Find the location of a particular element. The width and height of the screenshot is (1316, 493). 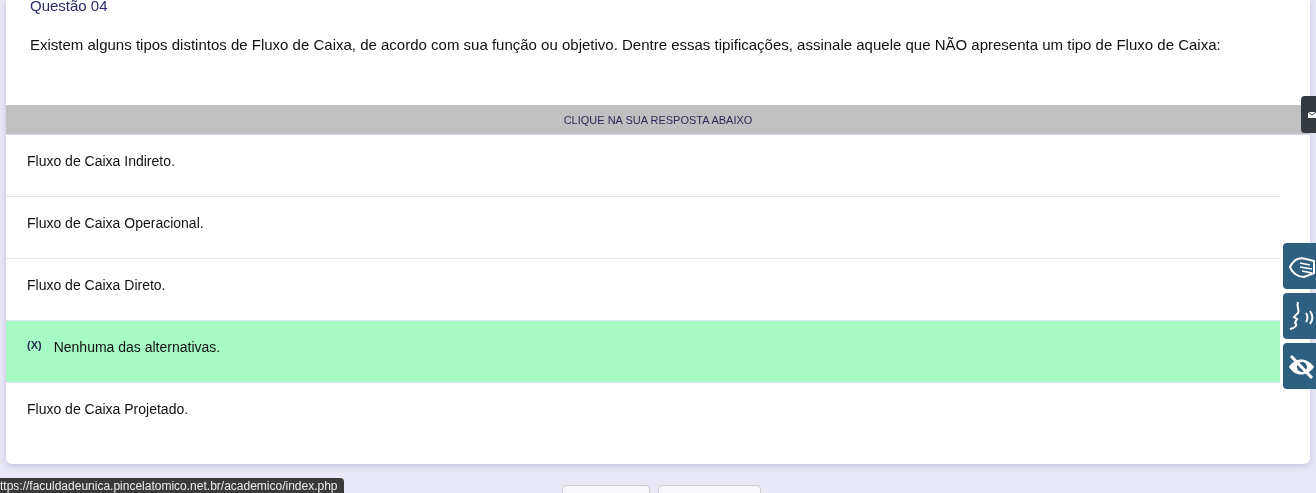

status-url: ttps://faculdadeunica.pincelatomico.net.br/academico/index.php is located at coordinates (172, 485).